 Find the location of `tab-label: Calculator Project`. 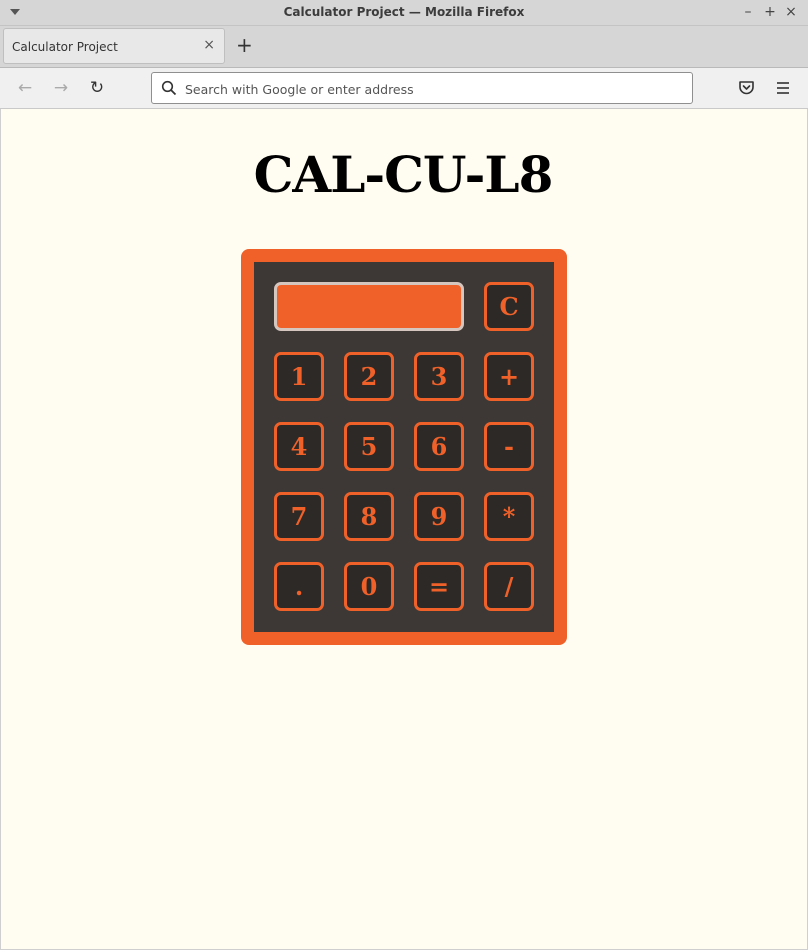

tab-label: Calculator Project is located at coordinates (65, 47).